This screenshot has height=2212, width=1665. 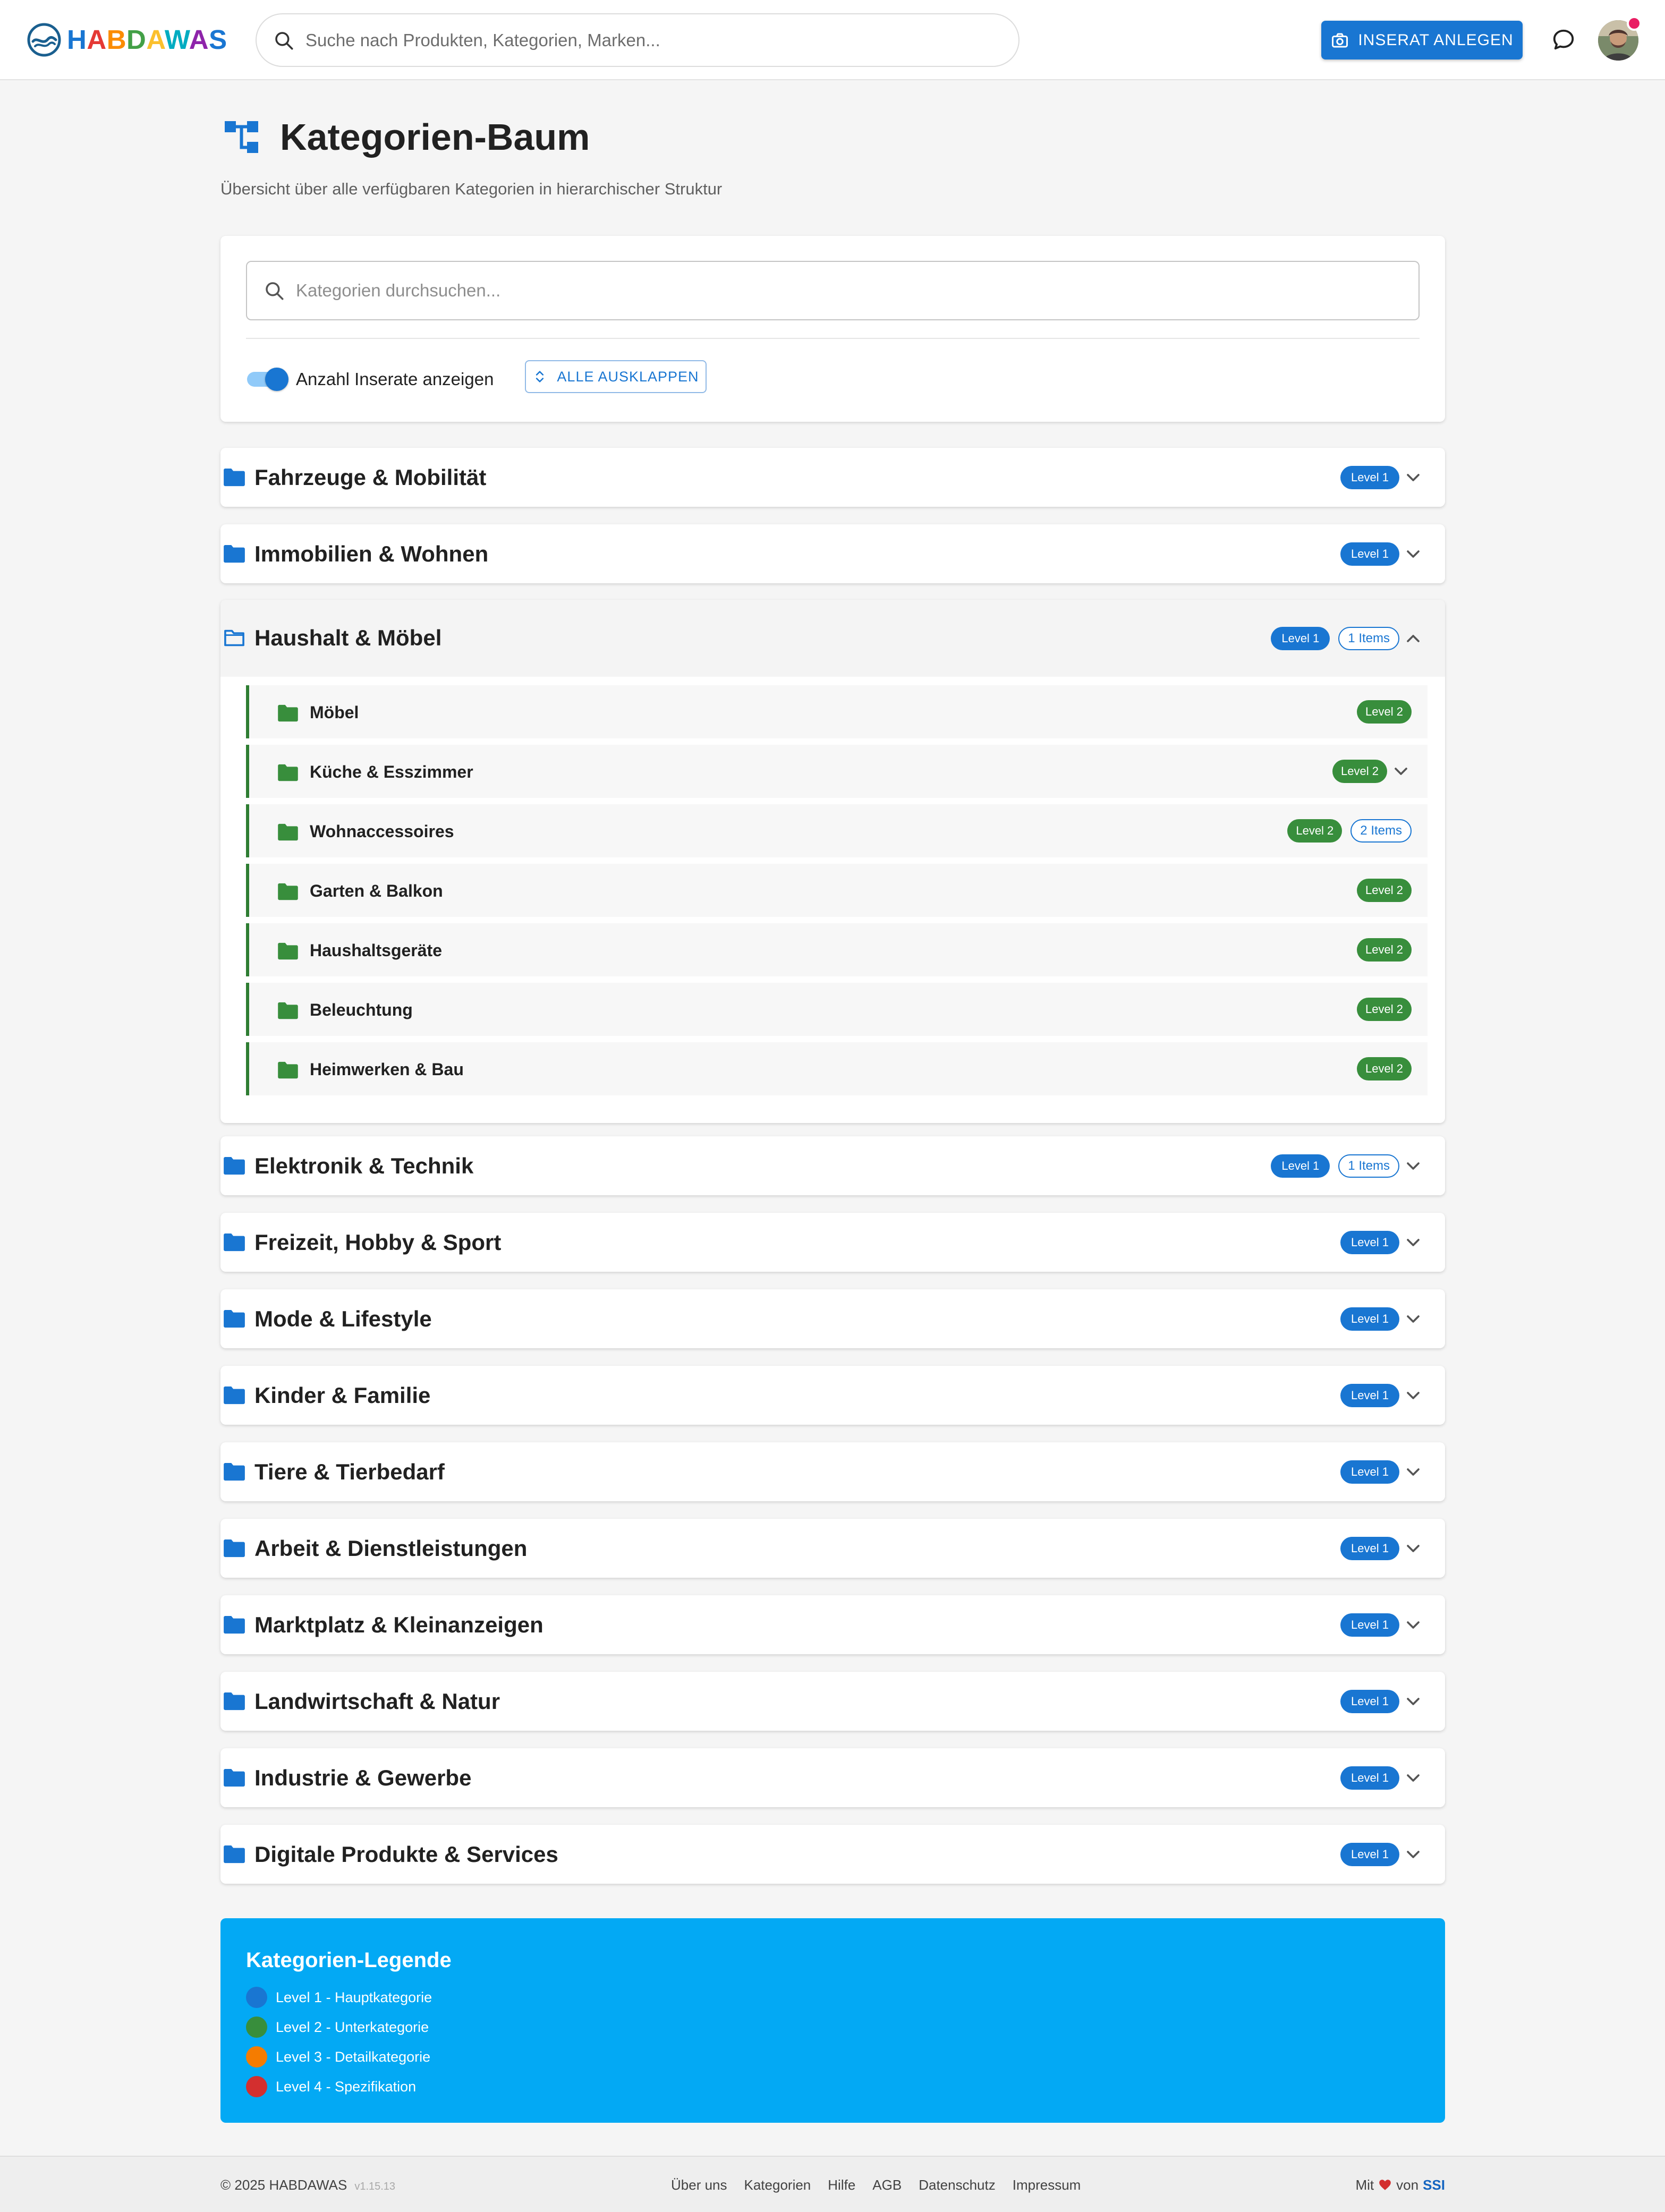 What do you see at coordinates (349, 1471) in the screenshot?
I see `category-name: Tiere & Tierbedarf` at bounding box center [349, 1471].